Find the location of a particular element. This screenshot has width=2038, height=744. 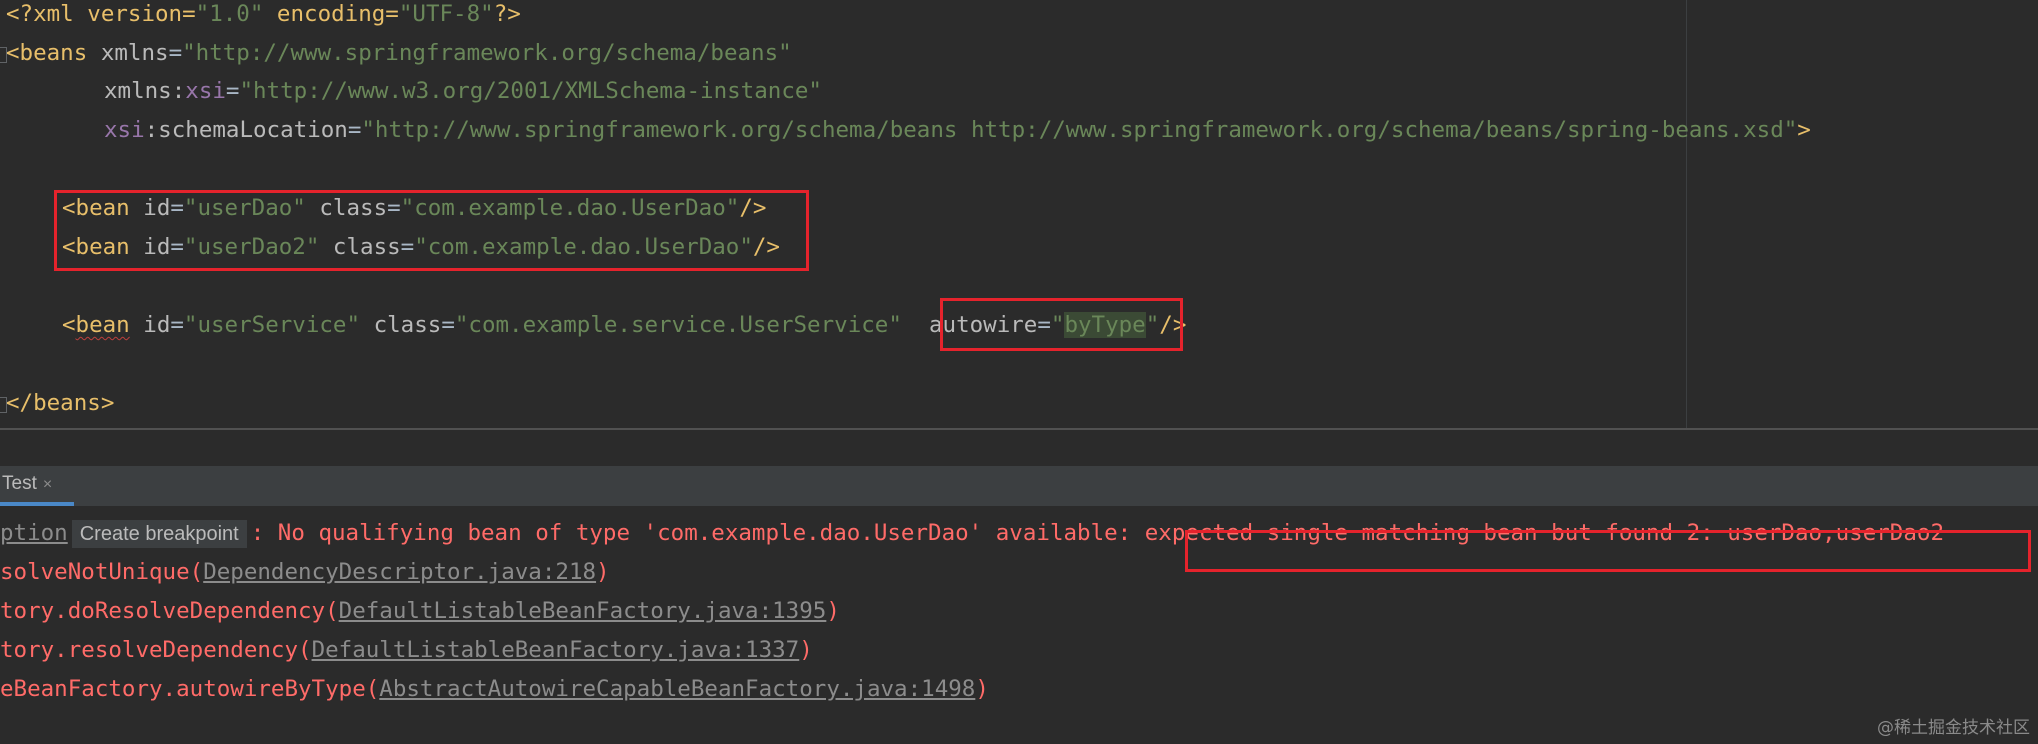

id-value: "userService" is located at coordinates (272, 325).